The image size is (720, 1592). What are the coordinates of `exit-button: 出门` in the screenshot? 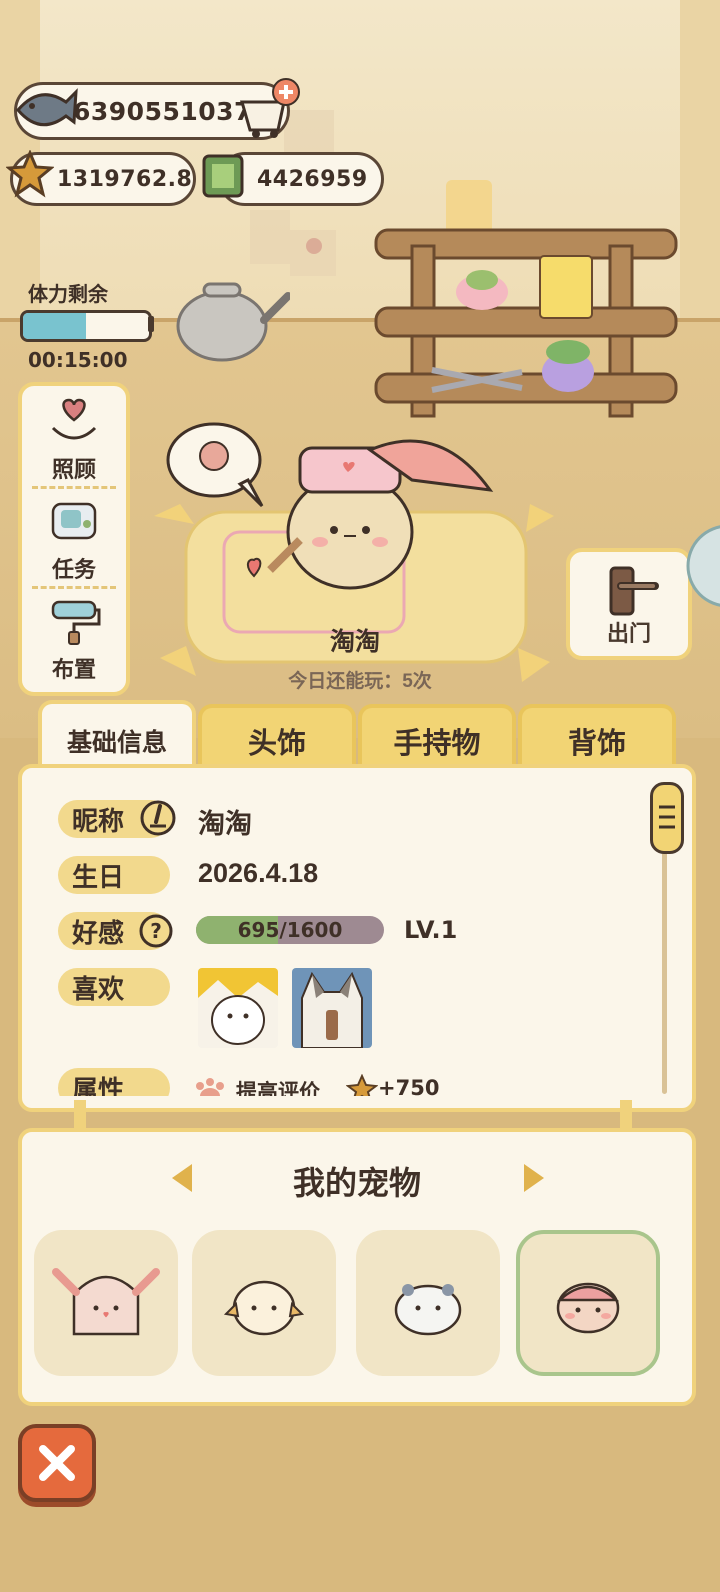 It's located at (629, 604).